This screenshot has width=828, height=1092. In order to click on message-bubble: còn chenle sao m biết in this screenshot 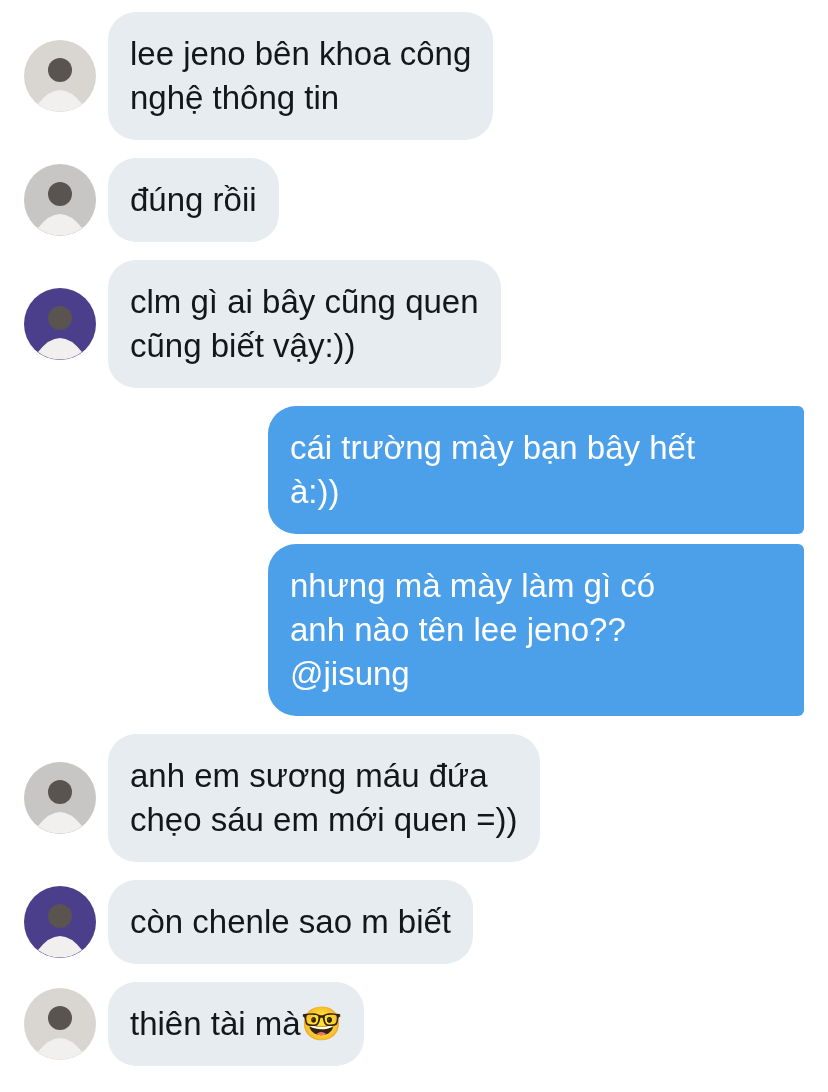, I will do `click(291, 922)`.